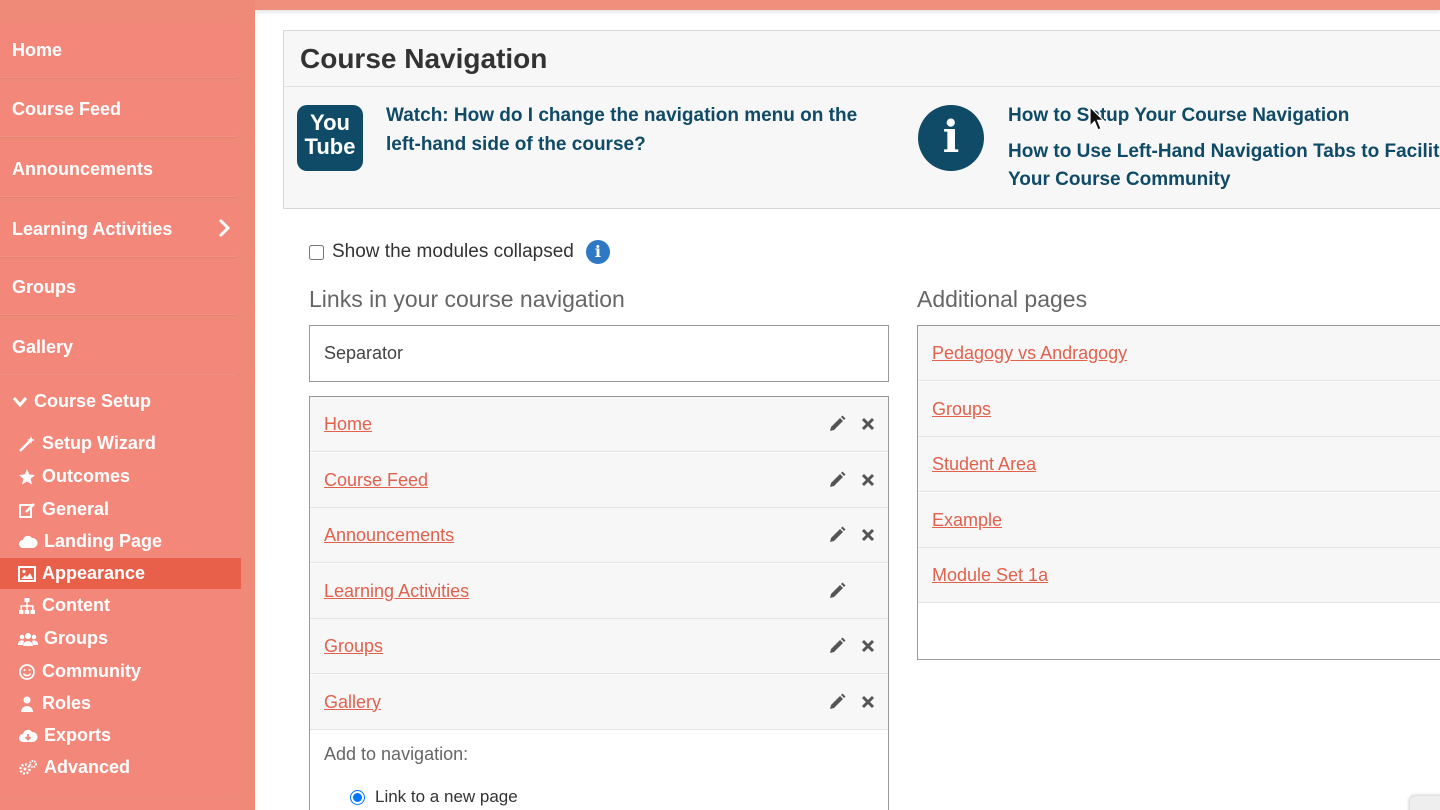 The image size is (1440, 810). Describe the element at coordinates (27, 573) in the screenshot. I see `image-icon` at that location.